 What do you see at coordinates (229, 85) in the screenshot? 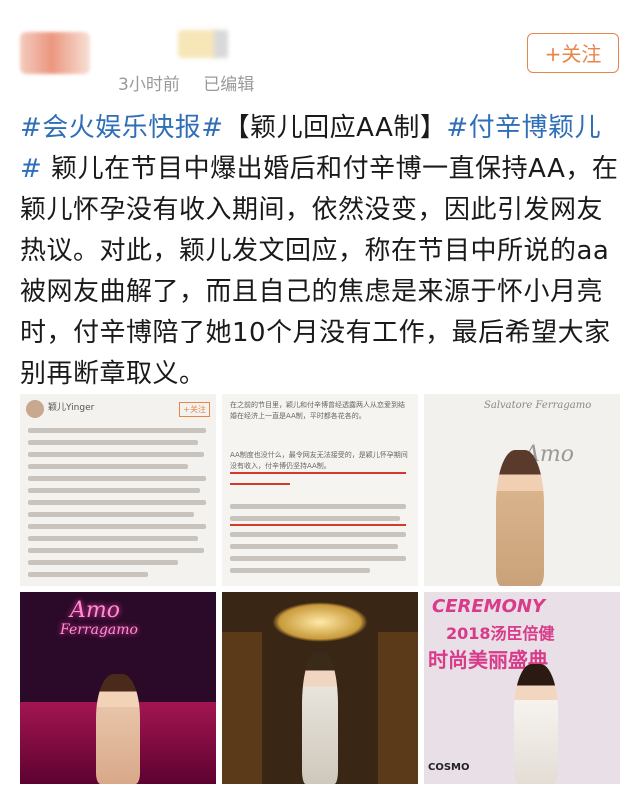
I see `edited-label: 已编辑` at bounding box center [229, 85].